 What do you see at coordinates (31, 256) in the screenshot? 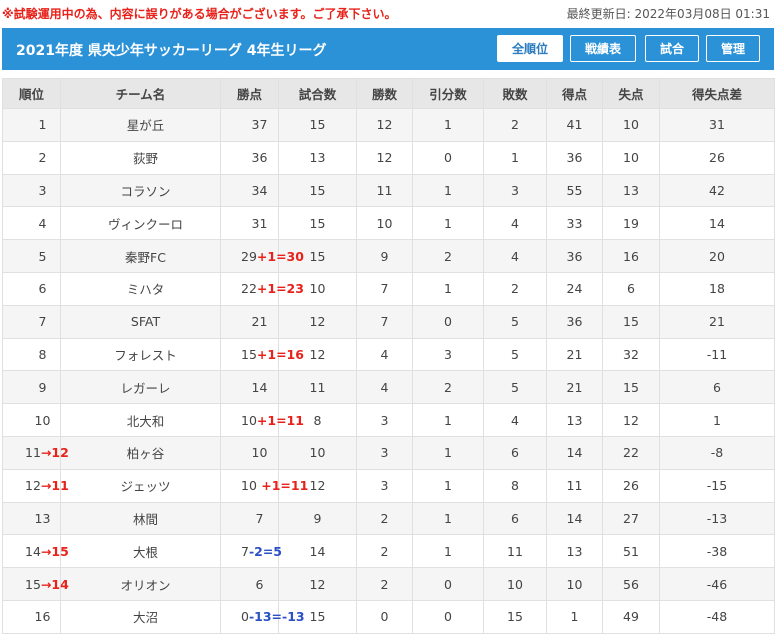
I see `rank-cell: 5` at bounding box center [31, 256].